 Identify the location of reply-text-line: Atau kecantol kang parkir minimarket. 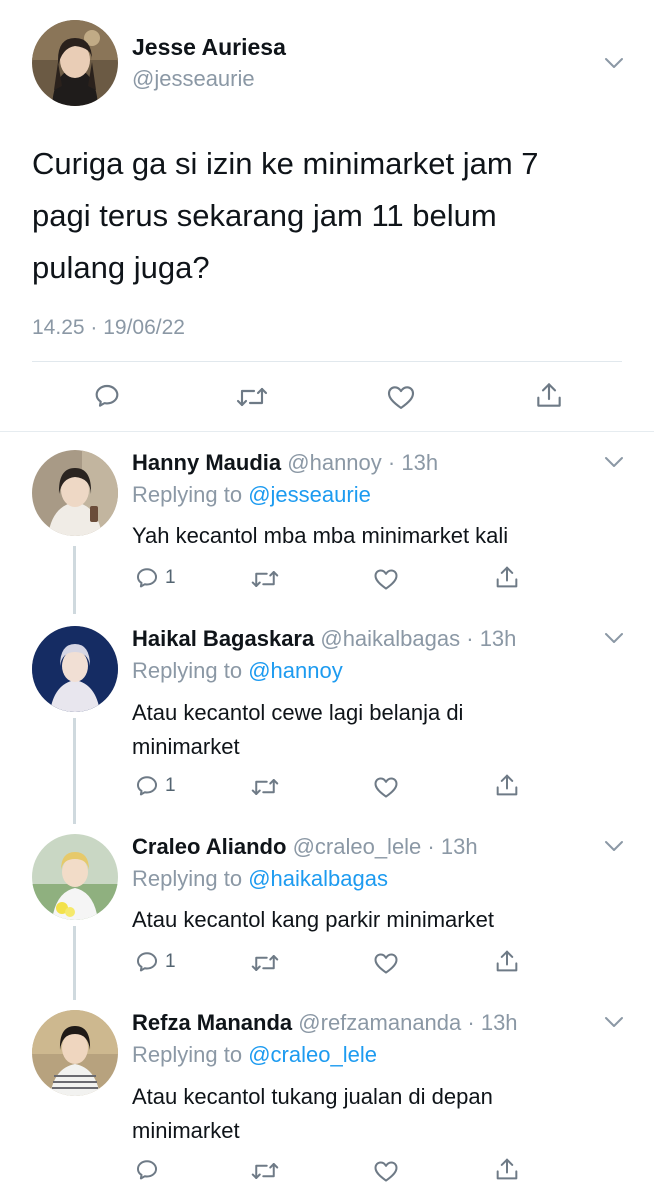
(313, 919).